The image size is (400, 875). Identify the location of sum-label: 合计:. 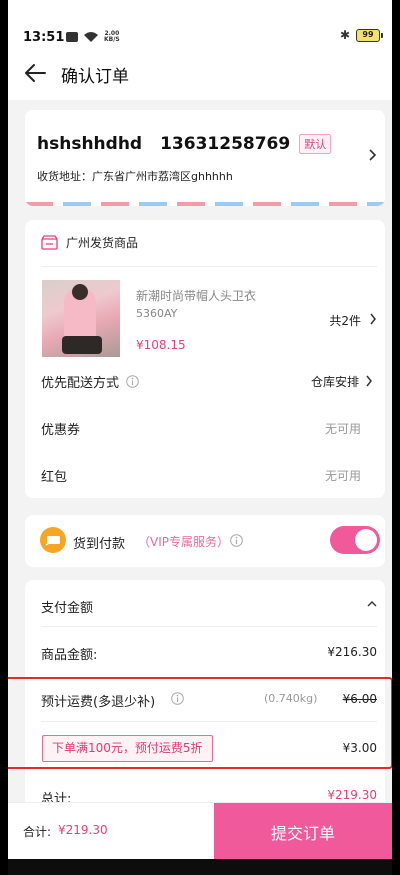
(37, 832).